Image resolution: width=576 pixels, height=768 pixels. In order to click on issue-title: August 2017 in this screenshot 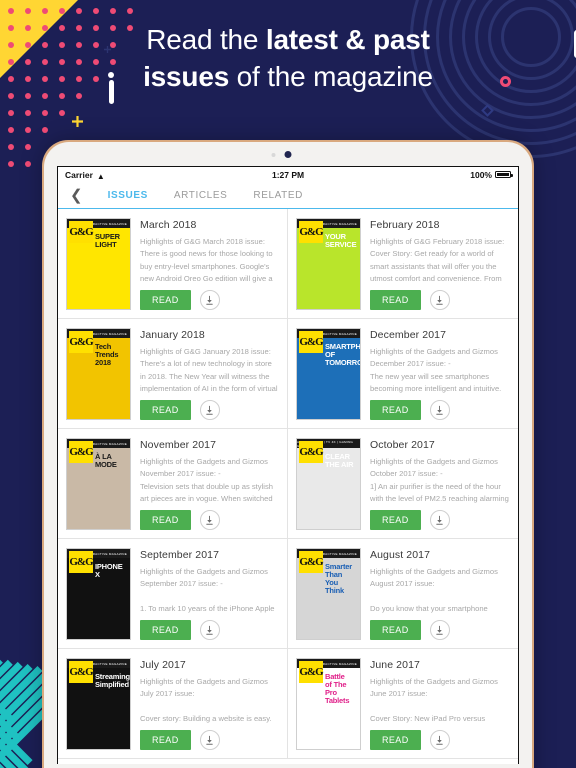, I will do `click(400, 555)`.